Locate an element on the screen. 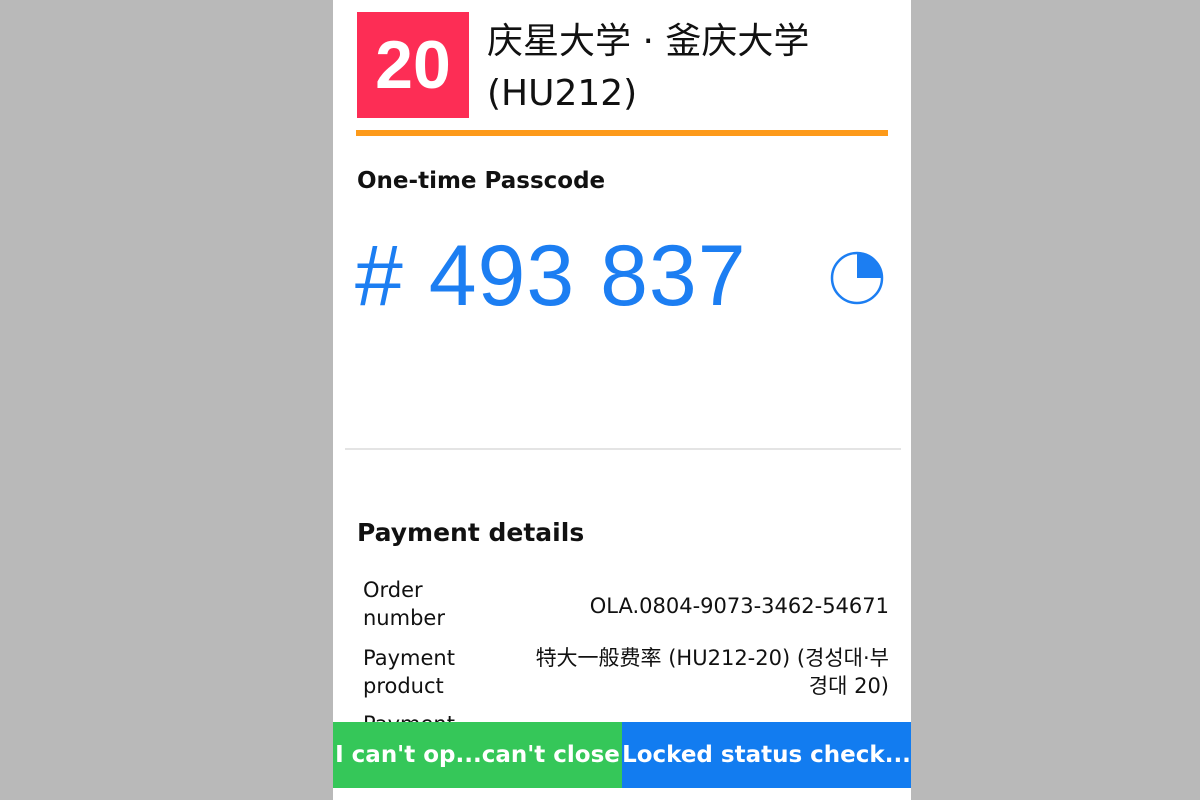 This screenshot has width=1200, height=800. bottom-safe-area is located at coordinates (622, 794).